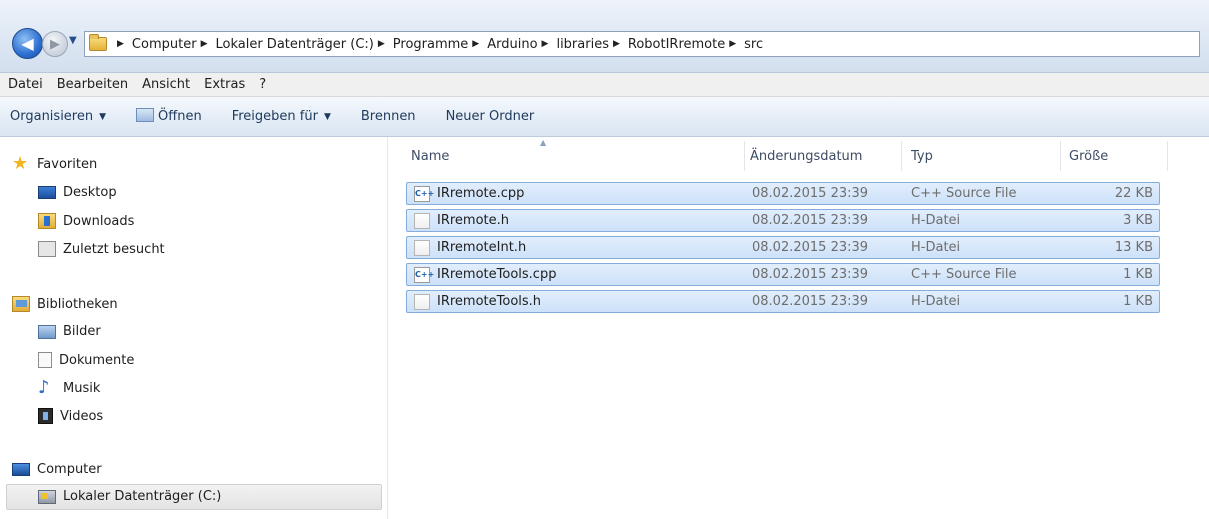  What do you see at coordinates (92, 84) in the screenshot?
I see `menu-edit: Bearbeiten` at bounding box center [92, 84].